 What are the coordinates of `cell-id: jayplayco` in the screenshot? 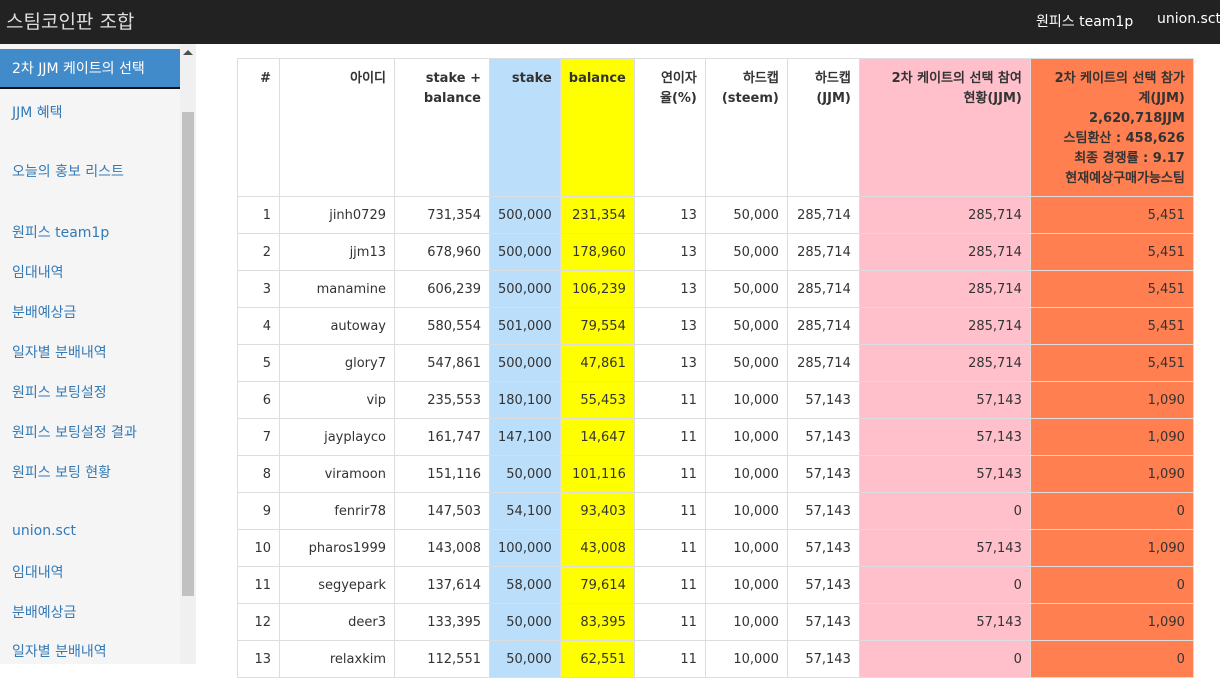 It's located at (337, 437).